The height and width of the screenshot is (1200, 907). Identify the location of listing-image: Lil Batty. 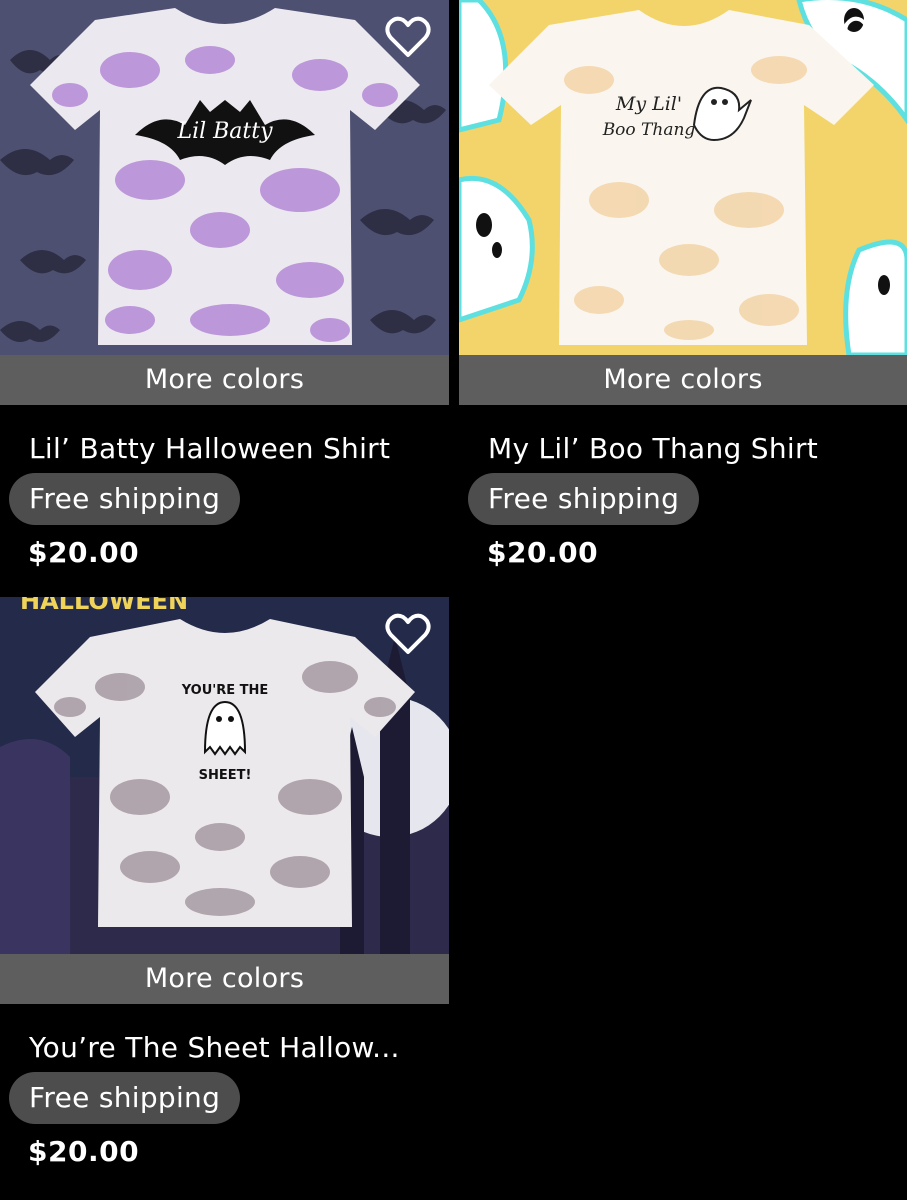
(224, 177).